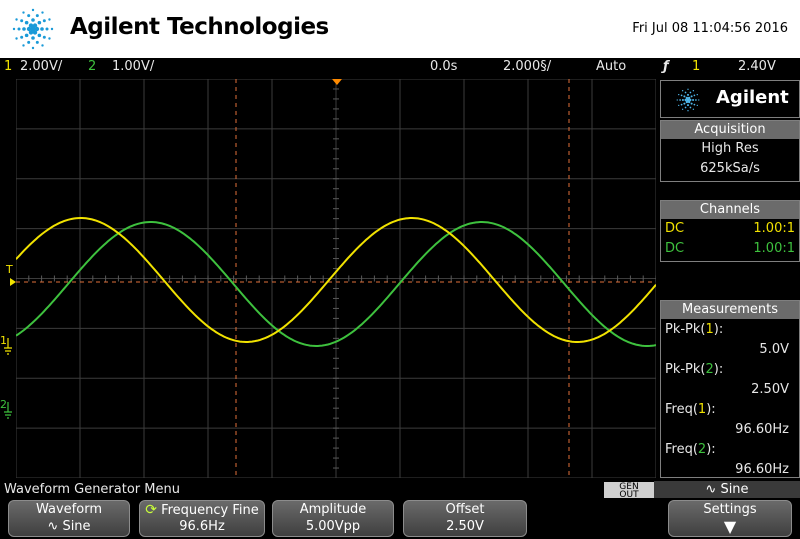 The height and width of the screenshot is (539, 800). I want to click on softkey-value: ∿ Sine, so click(69, 526).